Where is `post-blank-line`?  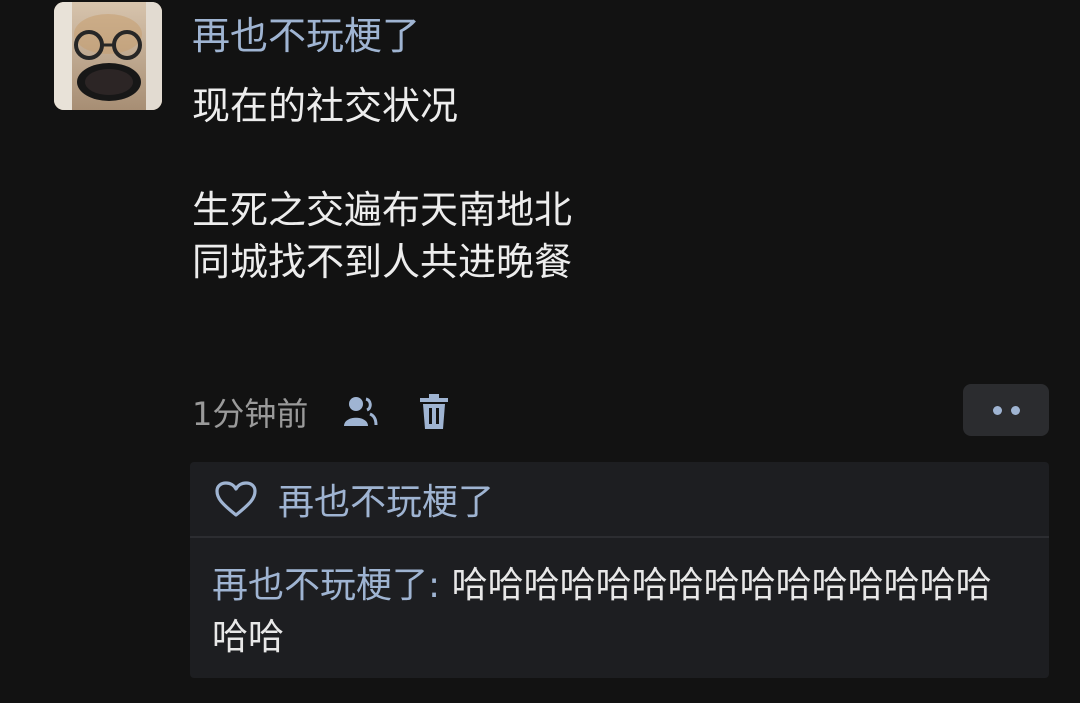 post-blank-line is located at coordinates (602, 158).